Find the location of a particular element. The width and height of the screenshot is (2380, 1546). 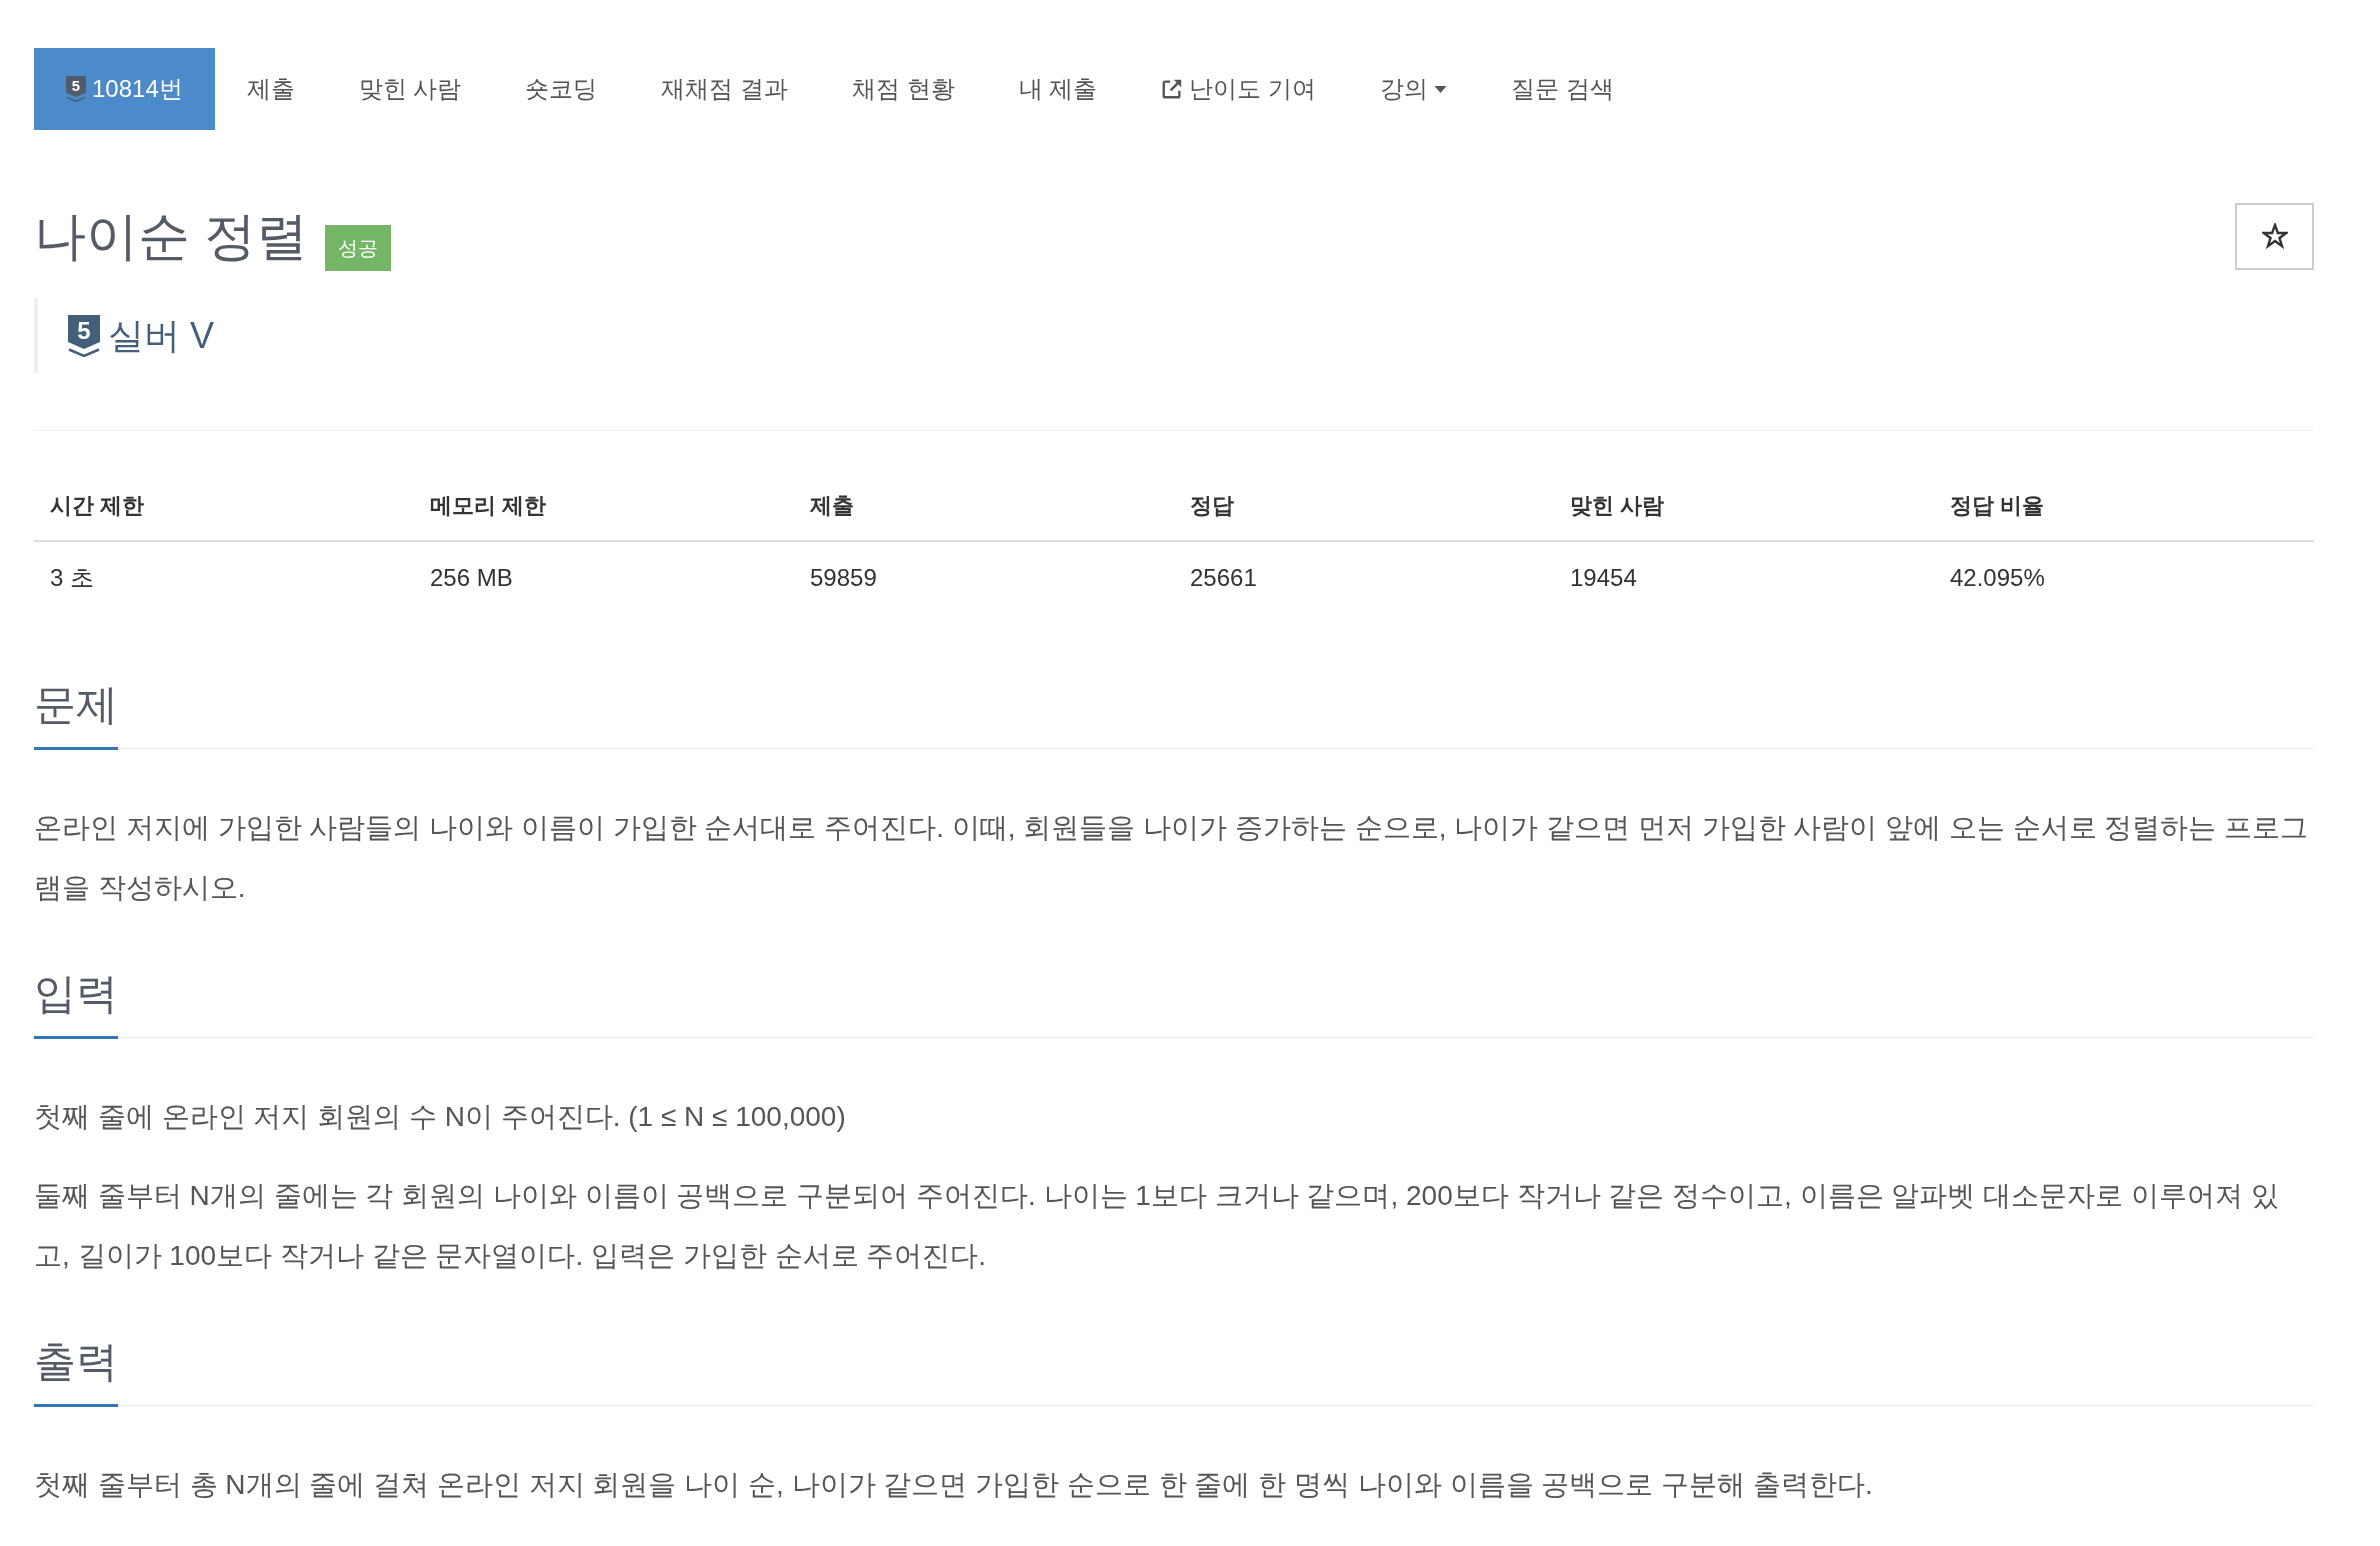

result-badge: 성공 is located at coordinates (358, 248).